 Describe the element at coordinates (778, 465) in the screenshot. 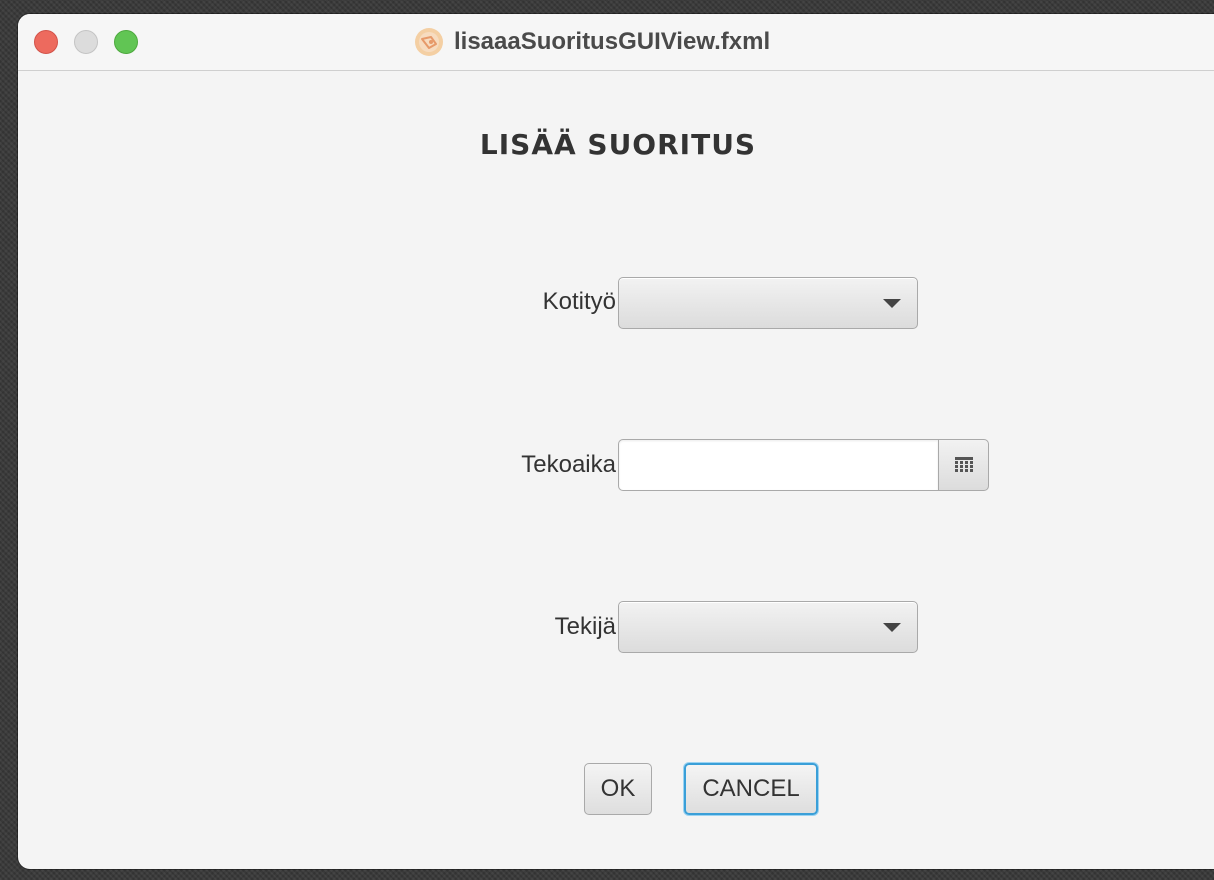

I see `tekoaika-date-input` at that location.